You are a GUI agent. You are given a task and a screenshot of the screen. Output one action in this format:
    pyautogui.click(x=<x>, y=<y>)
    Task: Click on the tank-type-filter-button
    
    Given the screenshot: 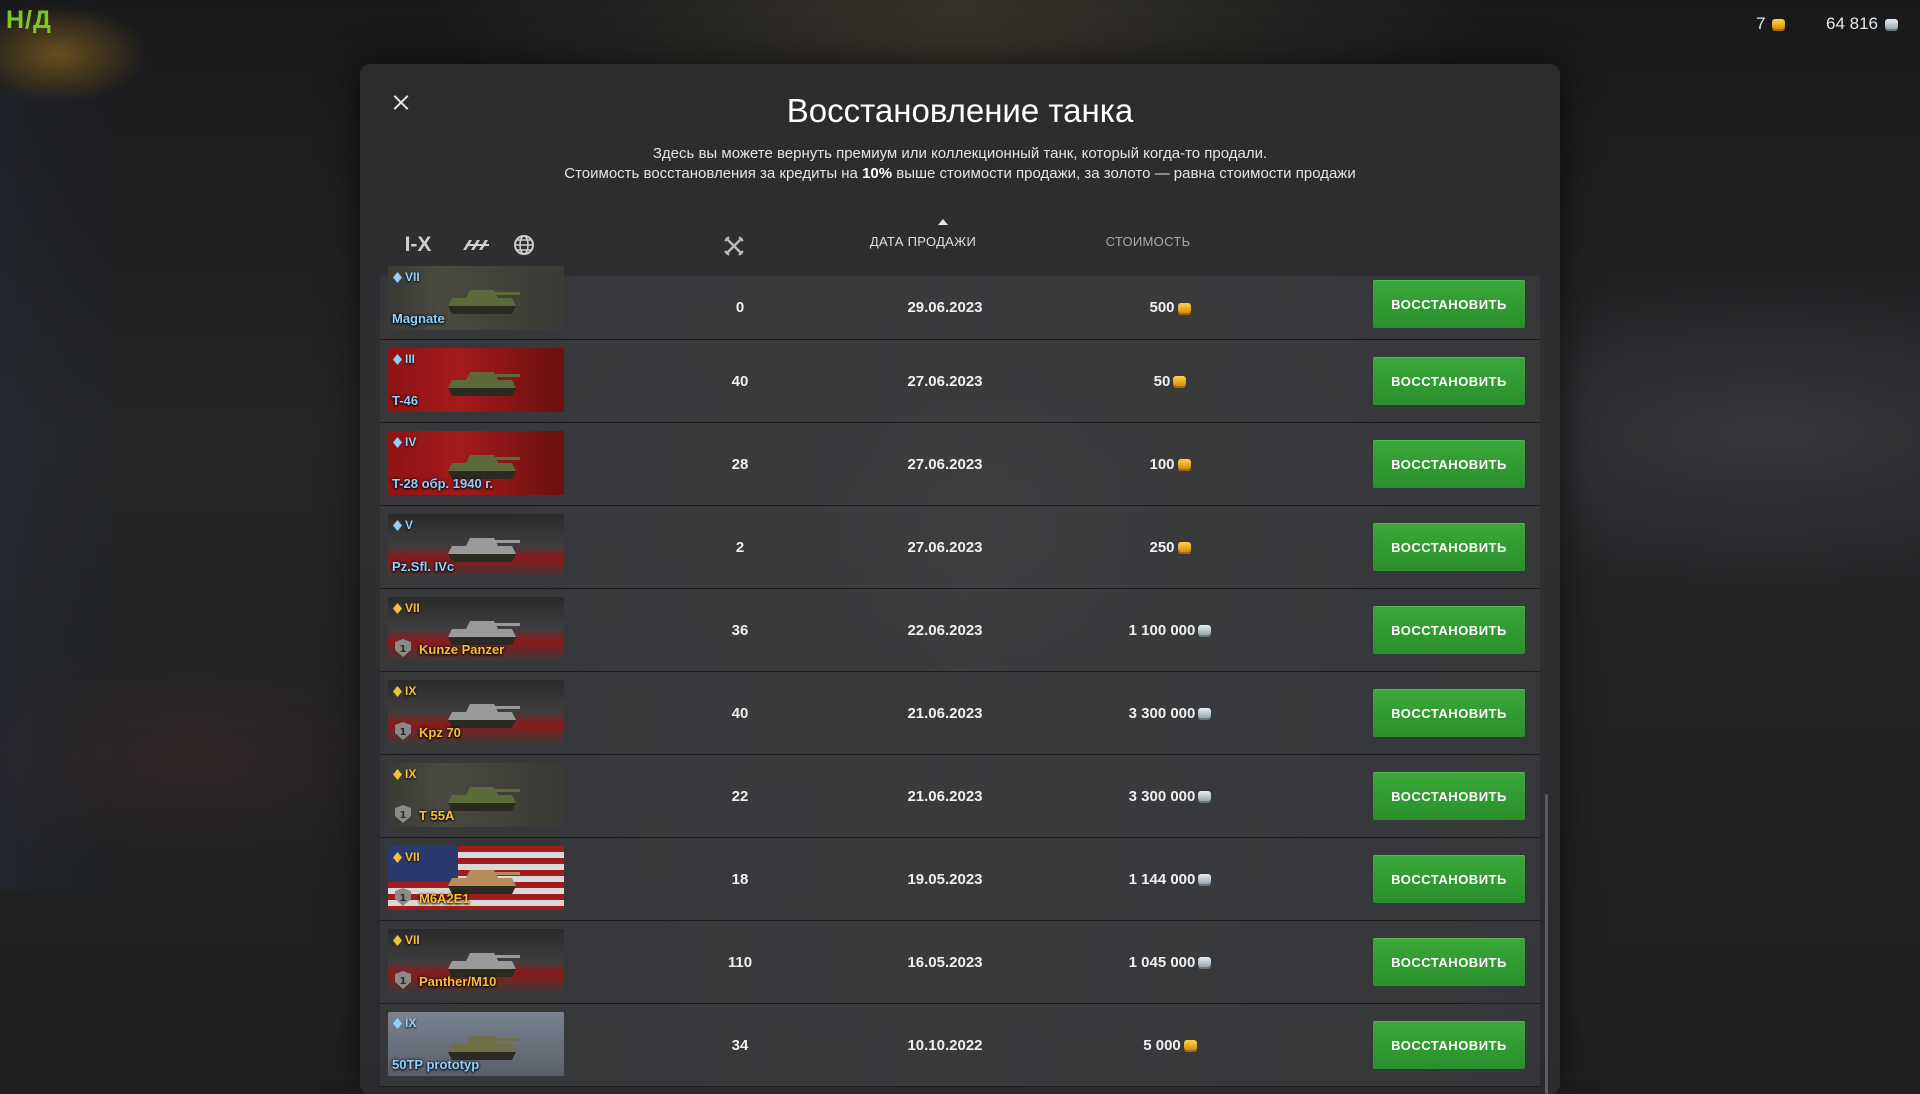 What is the action you would take?
    pyautogui.click(x=477, y=245)
    